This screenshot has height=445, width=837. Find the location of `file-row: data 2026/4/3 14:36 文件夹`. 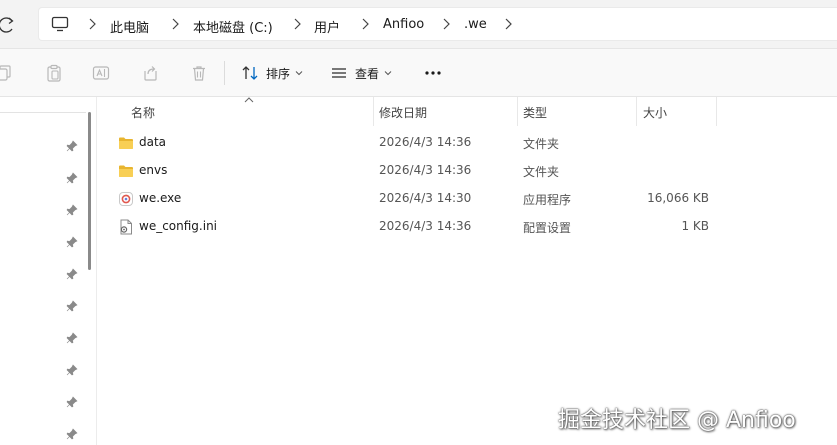

file-row: data 2026/4/3 14:36 文件夹 is located at coordinates (467, 143).